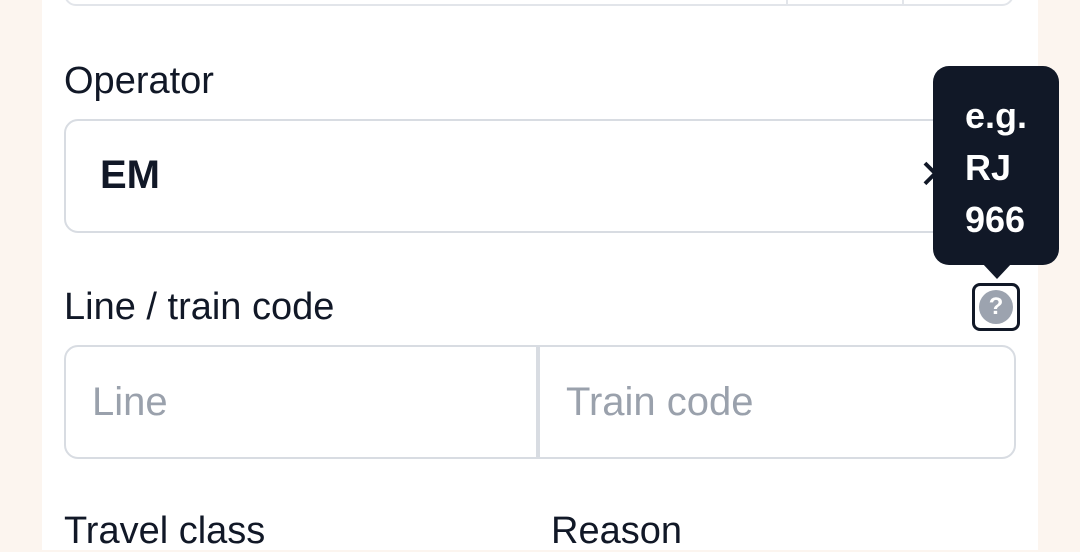  I want to click on tooltip-line: e.g., so click(996, 115).